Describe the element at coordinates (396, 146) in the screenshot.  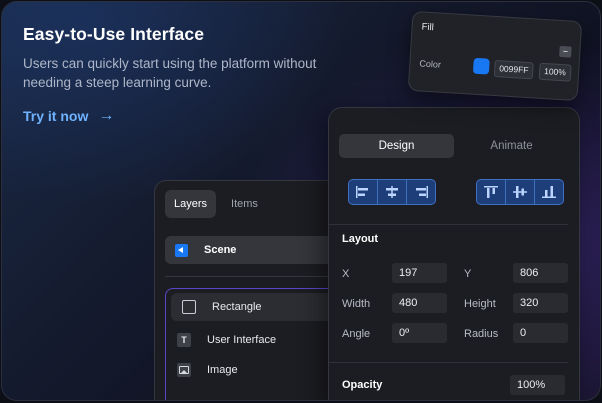
I see `tab-design: Design` at that location.